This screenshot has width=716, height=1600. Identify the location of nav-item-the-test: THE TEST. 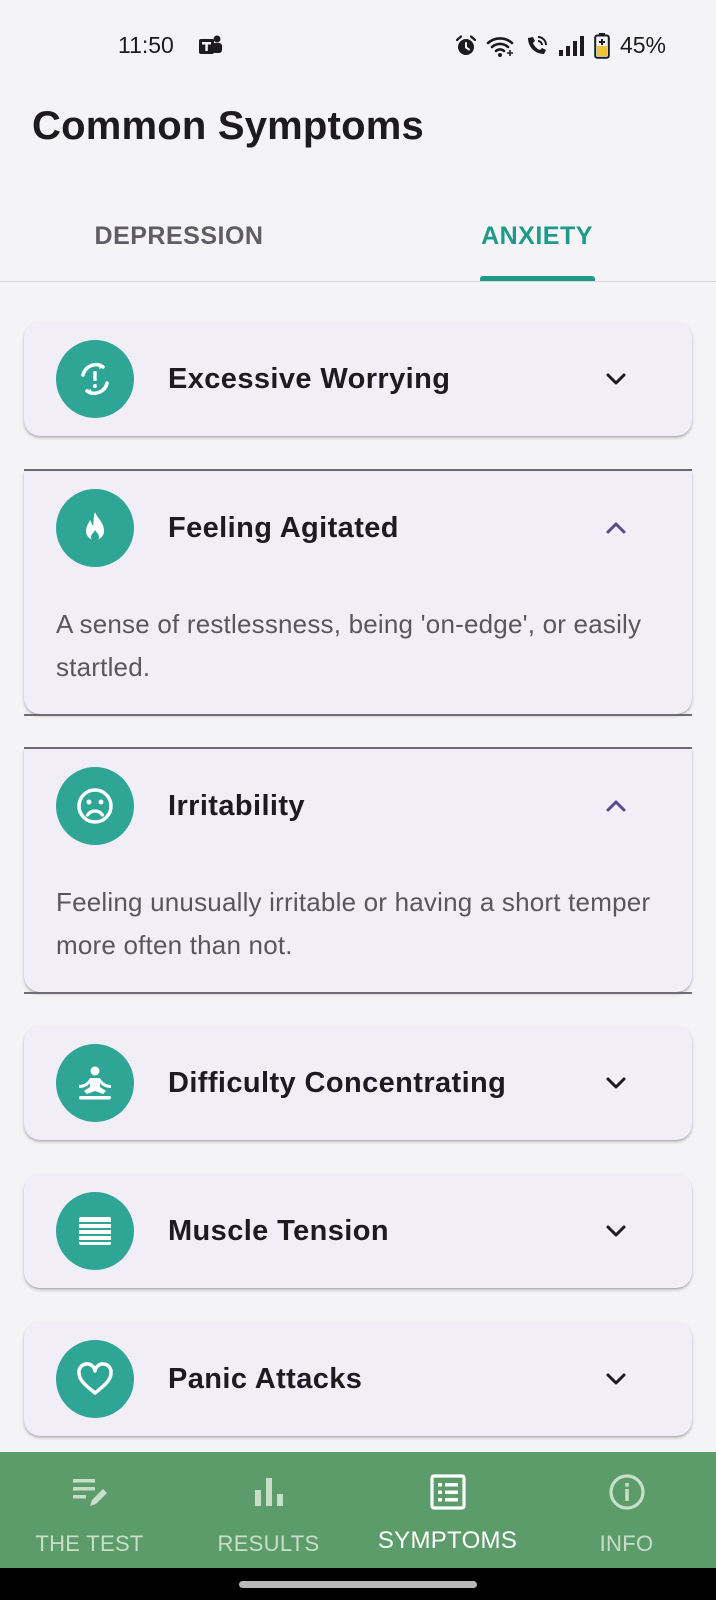
(89, 1510).